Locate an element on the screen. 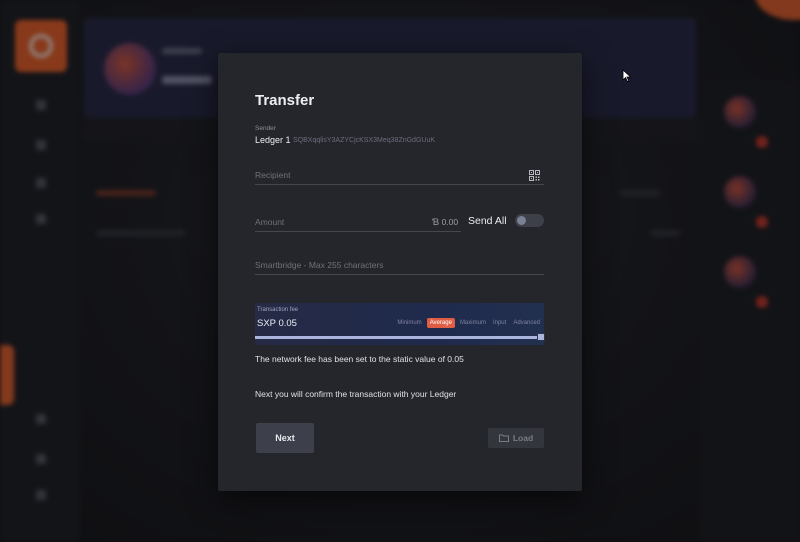  amount-underline is located at coordinates (358, 231).